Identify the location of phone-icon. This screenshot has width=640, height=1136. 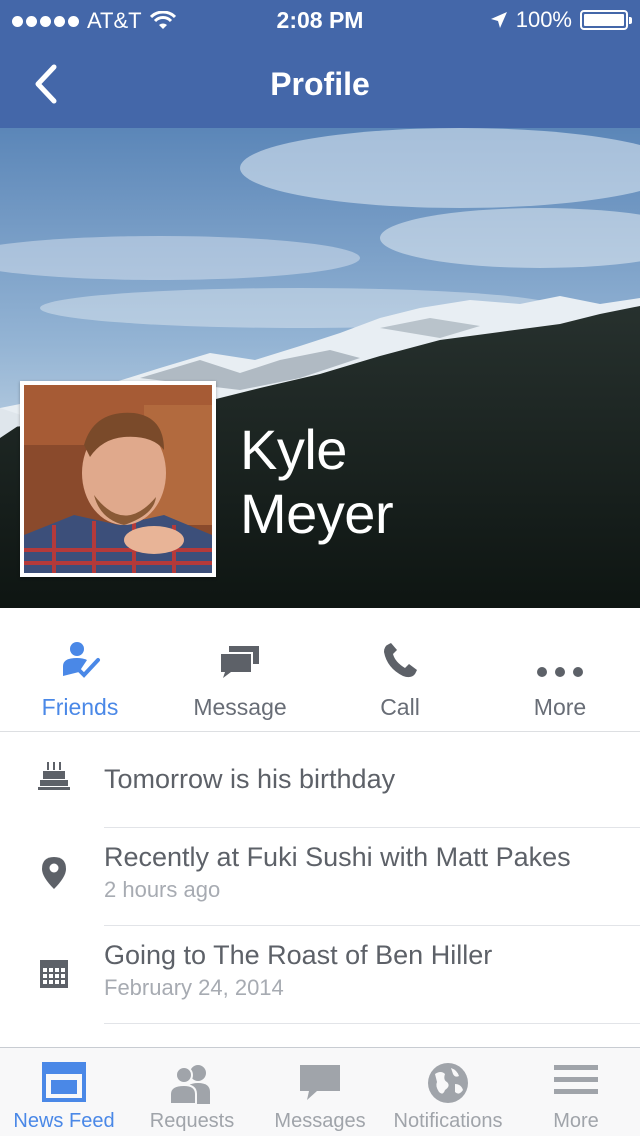
(400, 660).